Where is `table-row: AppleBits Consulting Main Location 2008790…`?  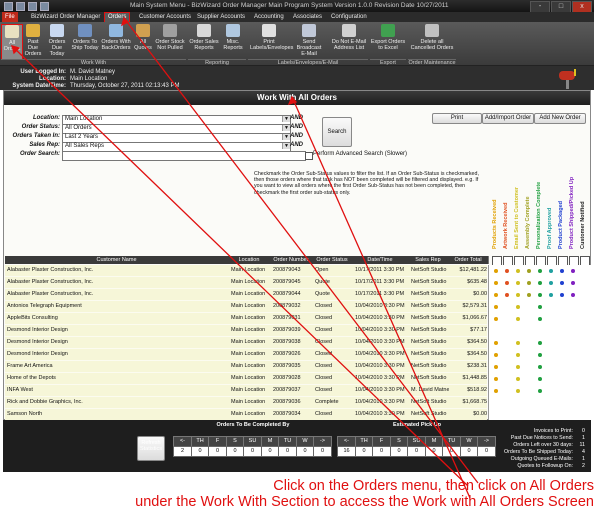
table-row: AppleBits Consulting Main Location 2008790… is located at coordinates (246, 319).